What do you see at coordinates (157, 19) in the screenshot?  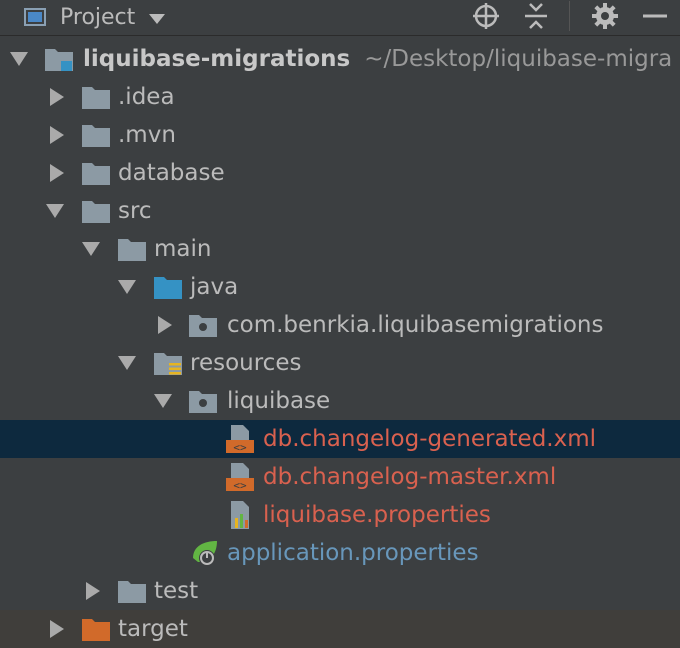 I see `dropdown-caret-icon` at bounding box center [157, 19].